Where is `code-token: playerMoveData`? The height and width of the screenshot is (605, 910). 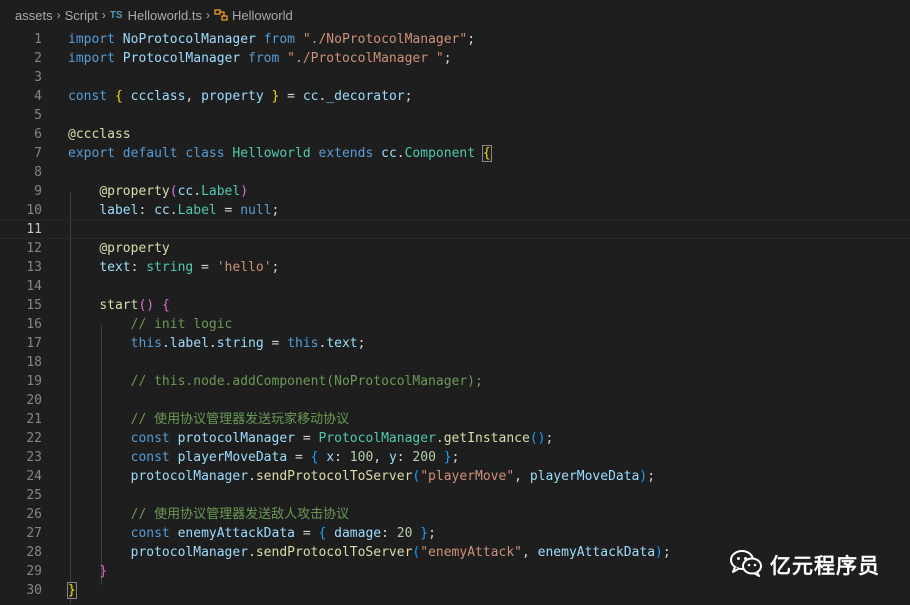 code-token: playerMoveData is located at coordinates (584, 476).